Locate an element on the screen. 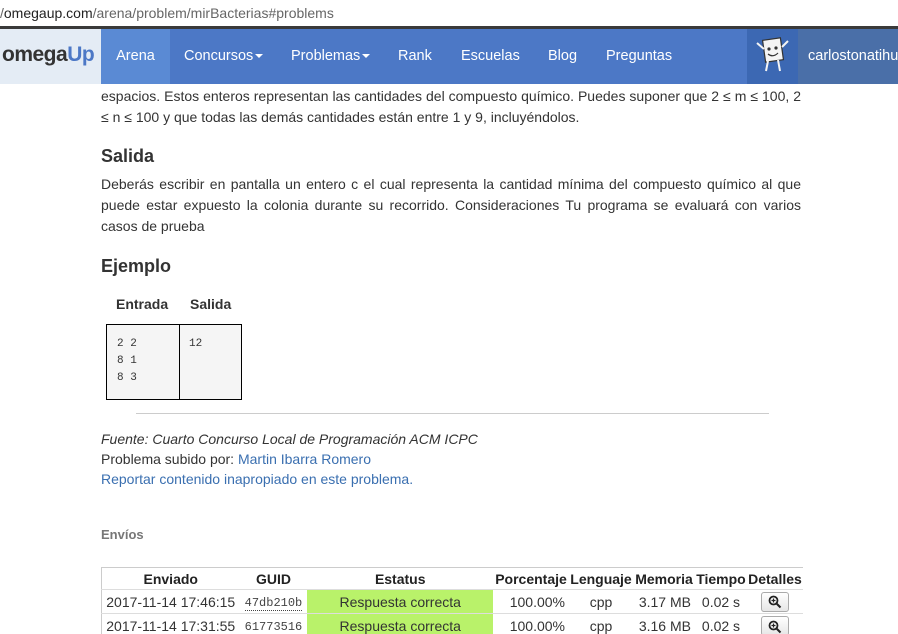  run-time: 2017-11-14 17:31:55 is located at coordinates (170, 623).